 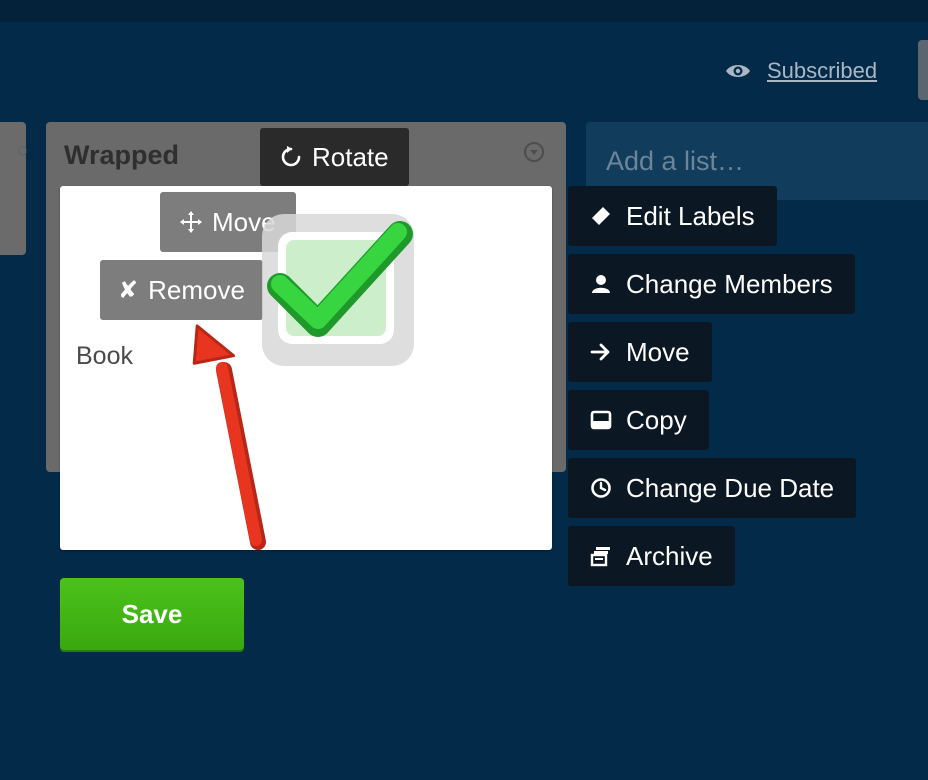 I want to click on arrow-right-icon, so click(x=600, y=352).